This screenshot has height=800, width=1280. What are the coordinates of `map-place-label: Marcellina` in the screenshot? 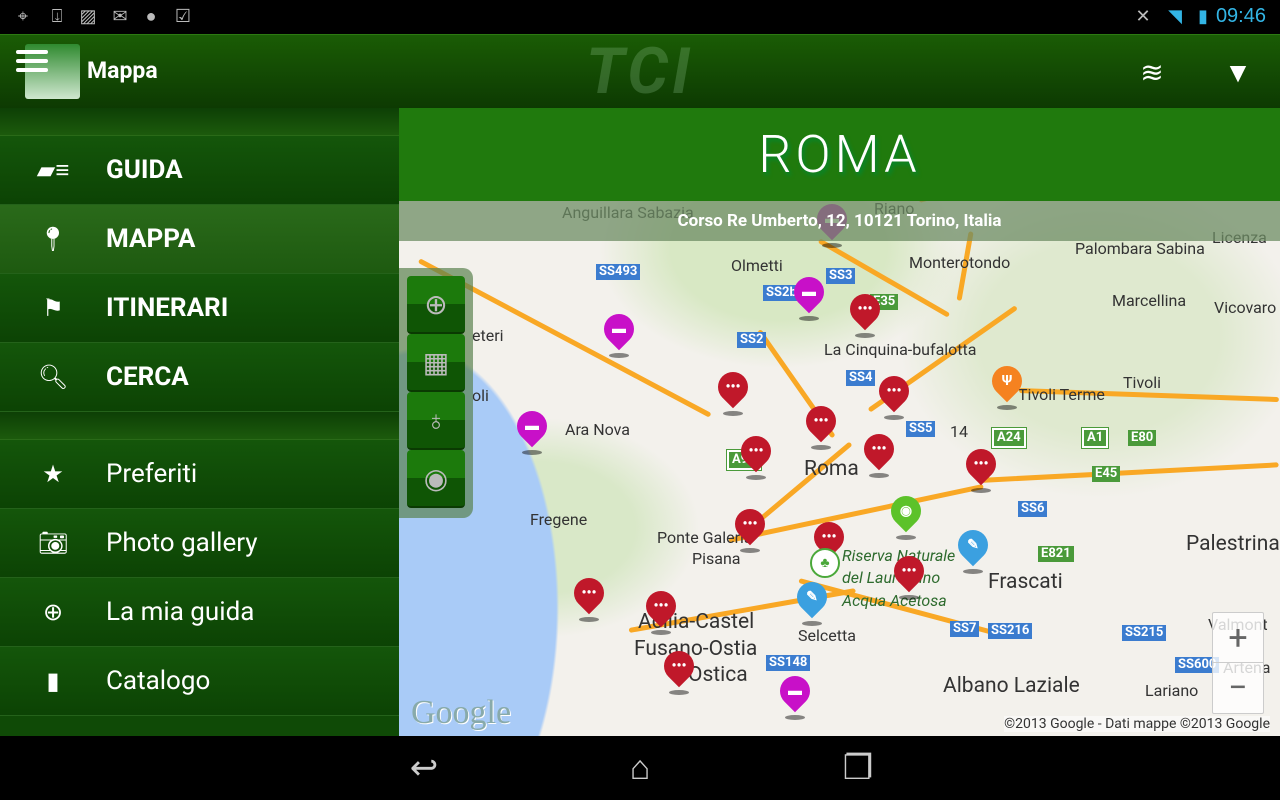 It's located at (1149, 300).